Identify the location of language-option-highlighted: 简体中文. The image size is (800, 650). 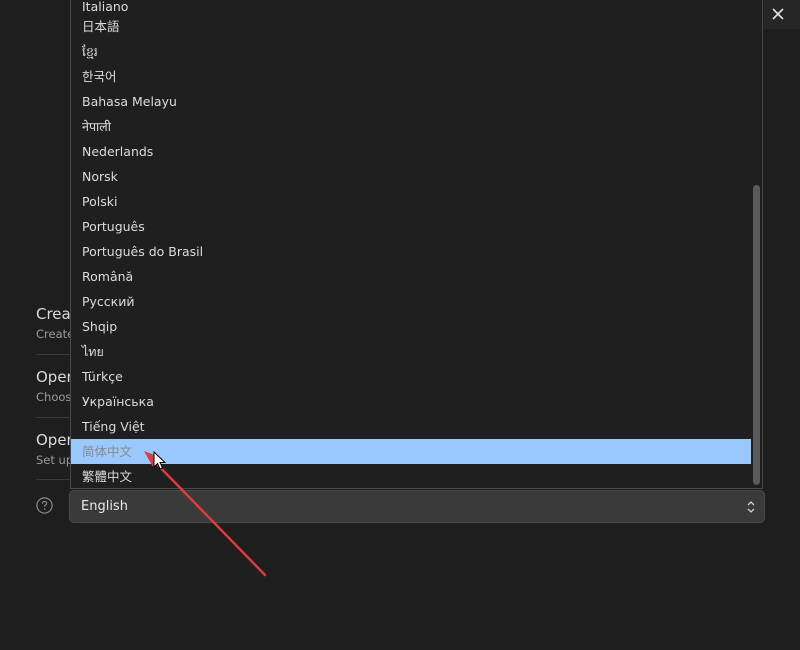
(411, 451).